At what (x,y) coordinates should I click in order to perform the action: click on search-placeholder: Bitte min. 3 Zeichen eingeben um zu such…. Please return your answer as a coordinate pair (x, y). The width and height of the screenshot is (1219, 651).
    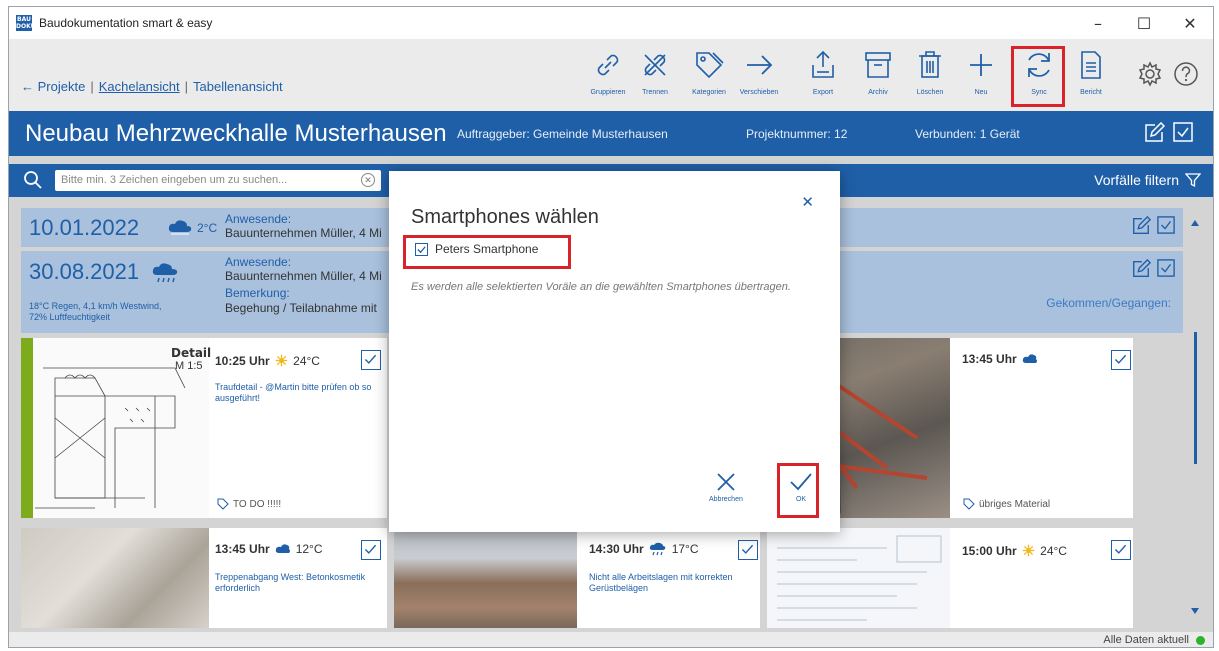
    Looking at the image, I should click on (174, 180).